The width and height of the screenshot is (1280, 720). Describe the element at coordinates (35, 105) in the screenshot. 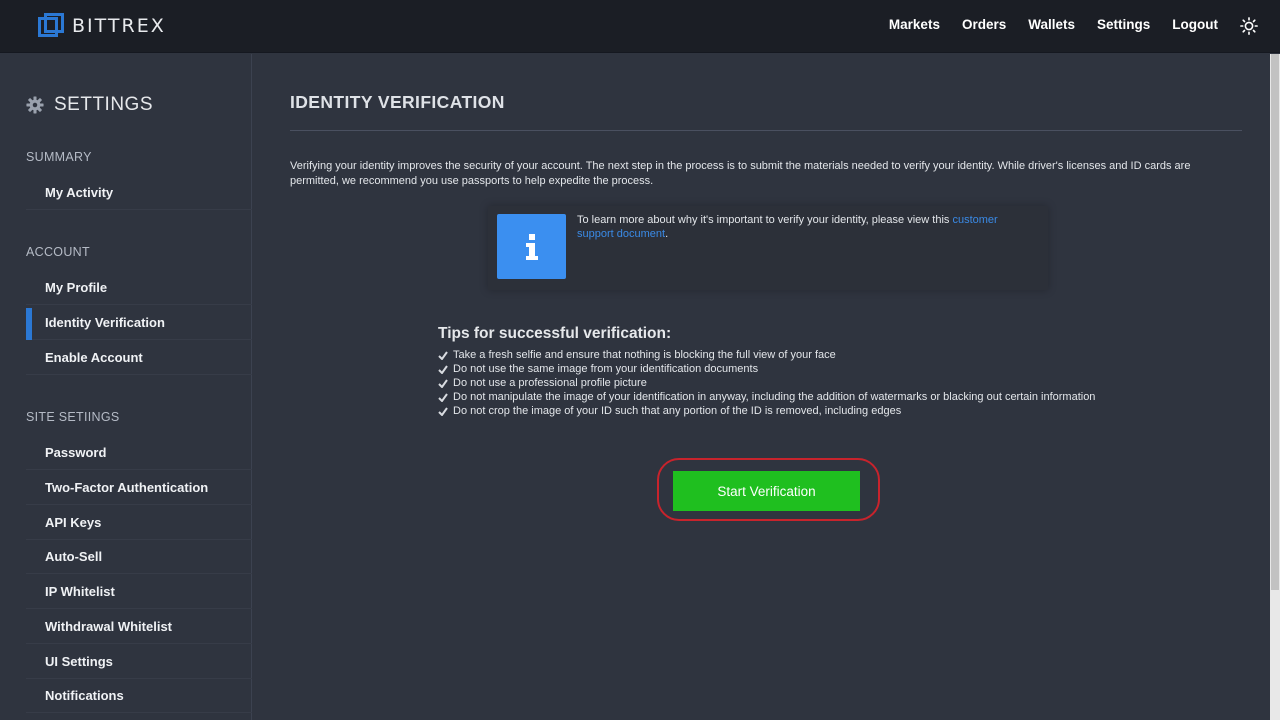

I see `gear-icon` at that location.